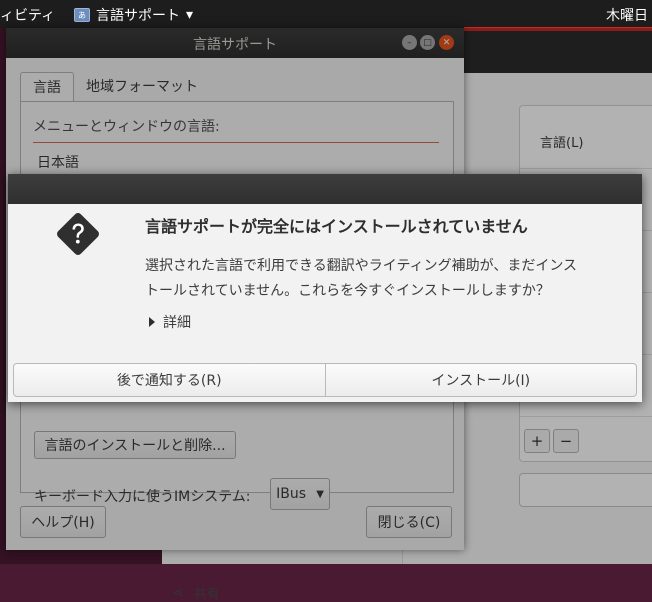 This screenshot has width=652, height=602. Describe the element at coordinates (347, 291) in the screenshot. I see `dialog-message-line: トールされていません。これらを今すぐインストールしますか？` at that location.